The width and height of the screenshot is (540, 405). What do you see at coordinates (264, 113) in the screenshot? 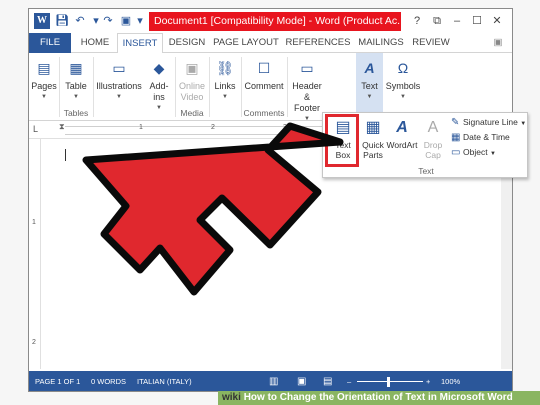
I see `group-label-comments: Comments` at bounding box center [264, 113].